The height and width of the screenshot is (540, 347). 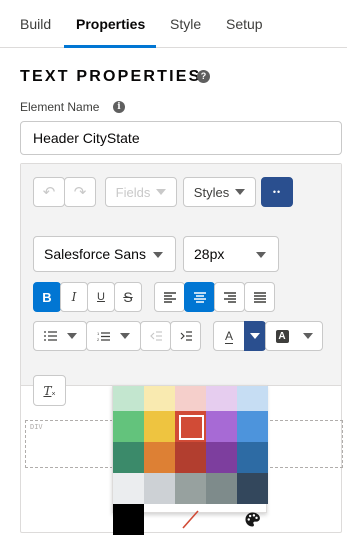 I want to click on text-color-dropdown, so click(x=255, y=336).